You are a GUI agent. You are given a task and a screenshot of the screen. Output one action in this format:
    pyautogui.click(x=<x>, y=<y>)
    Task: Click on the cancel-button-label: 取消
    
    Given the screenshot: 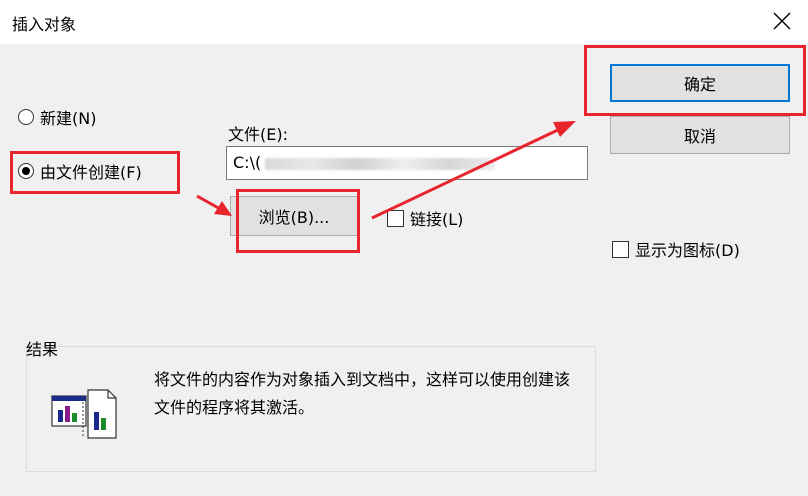 What is the action you would take?
    pyautogui.click(x=699, y=136)
    